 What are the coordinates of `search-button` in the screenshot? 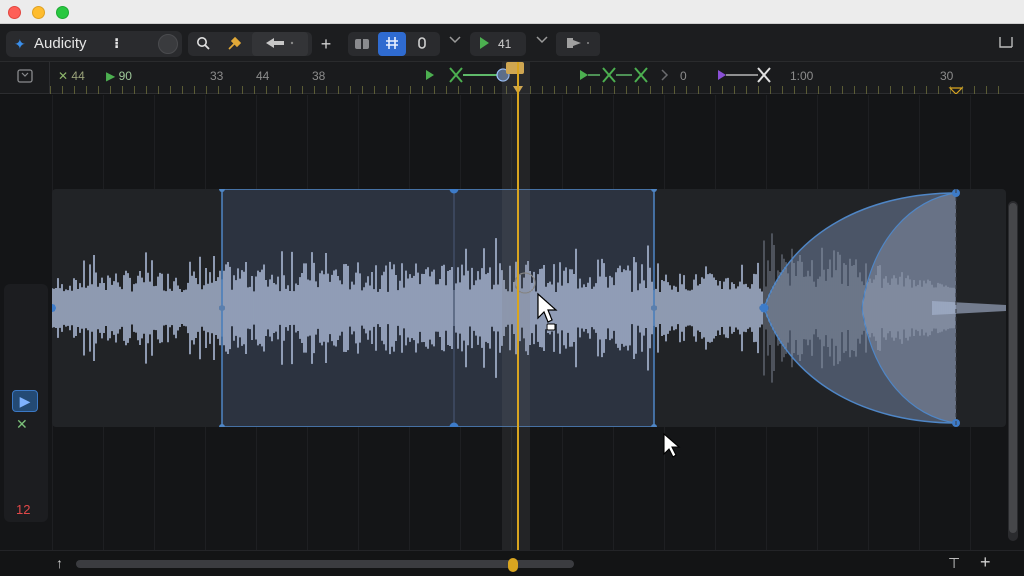 It's located at (203, 44).